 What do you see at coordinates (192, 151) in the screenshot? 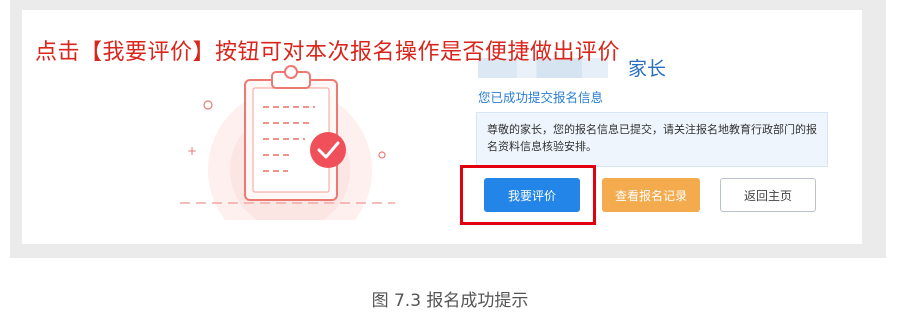
I see `deco-plus: +` at bounding box center [192, 151].